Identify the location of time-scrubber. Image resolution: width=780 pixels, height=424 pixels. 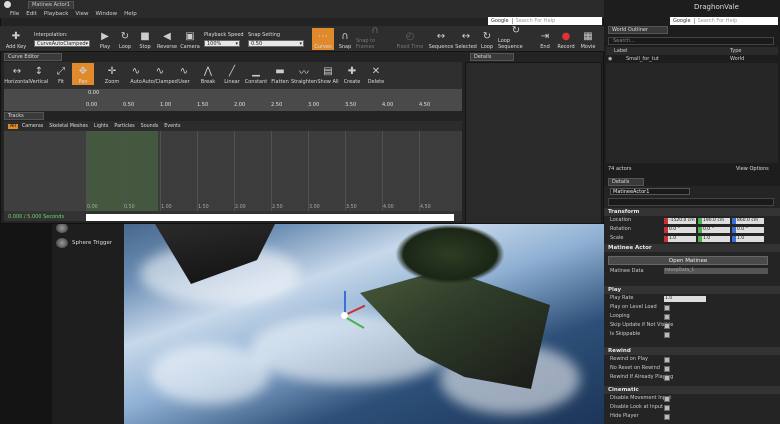
(270, 217).